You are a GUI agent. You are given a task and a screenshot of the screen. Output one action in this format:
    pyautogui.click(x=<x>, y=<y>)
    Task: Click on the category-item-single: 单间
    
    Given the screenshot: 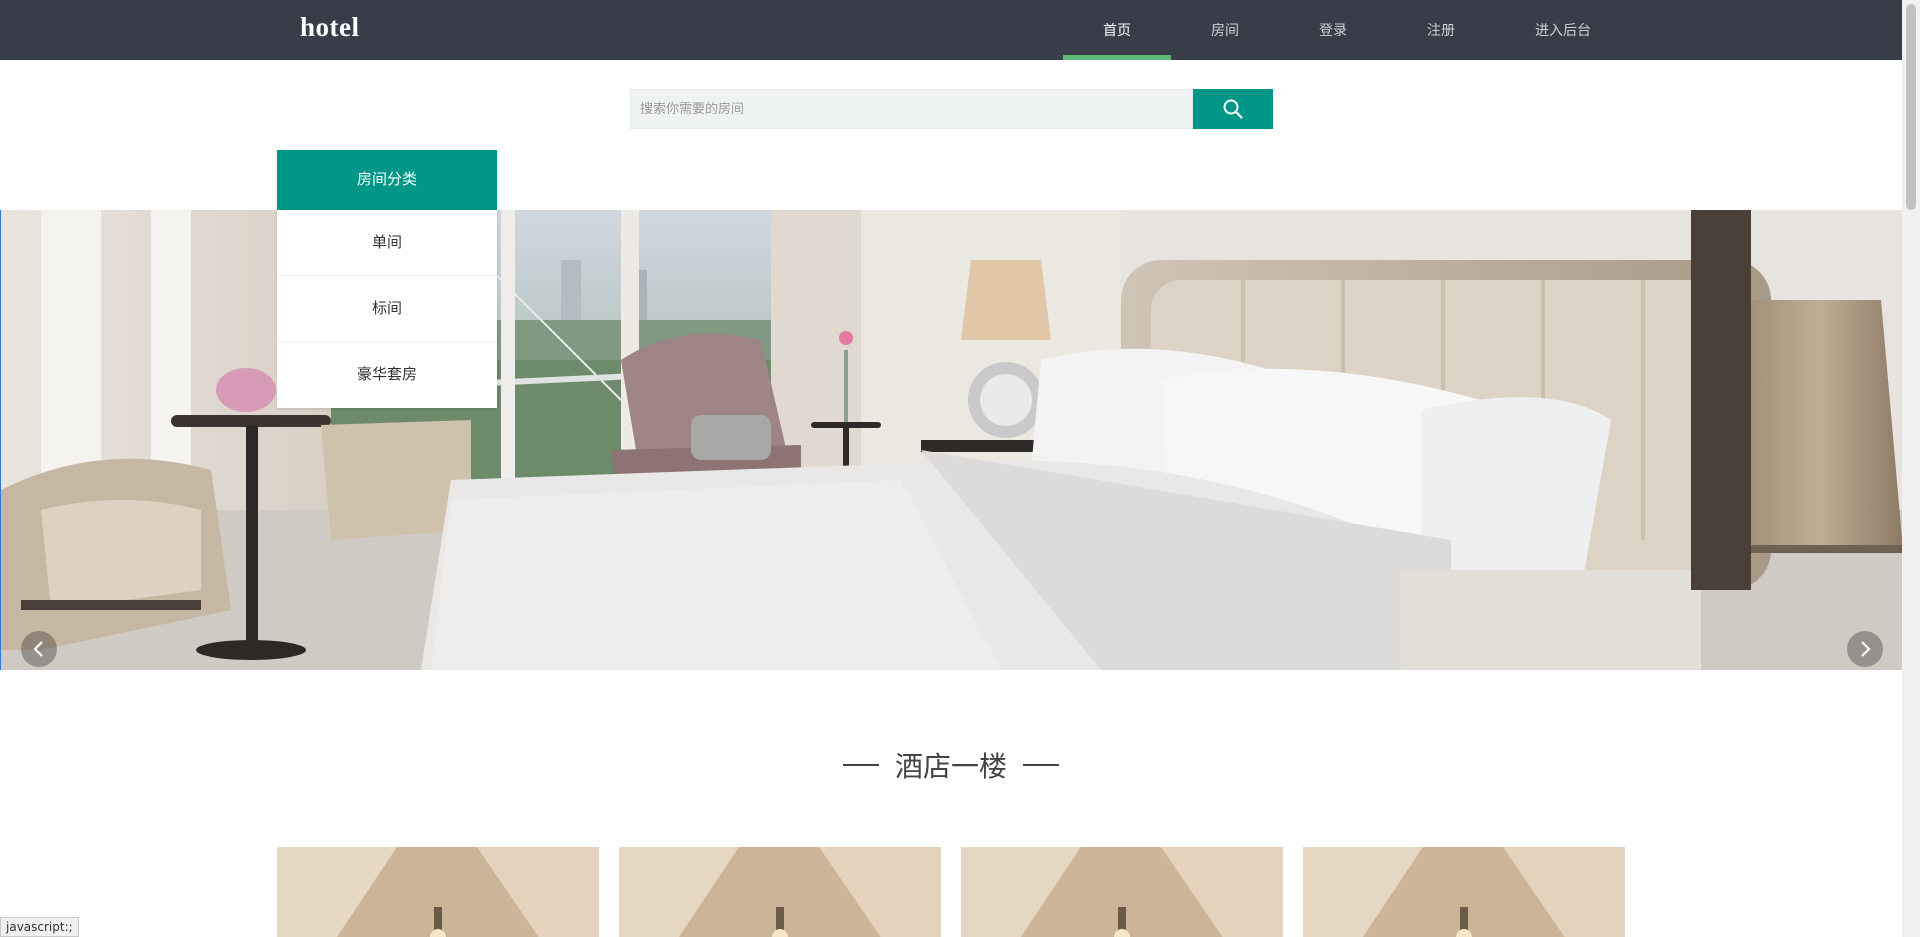 What is the action you would take?
    pyautogui.click(x=387, y=243)
    